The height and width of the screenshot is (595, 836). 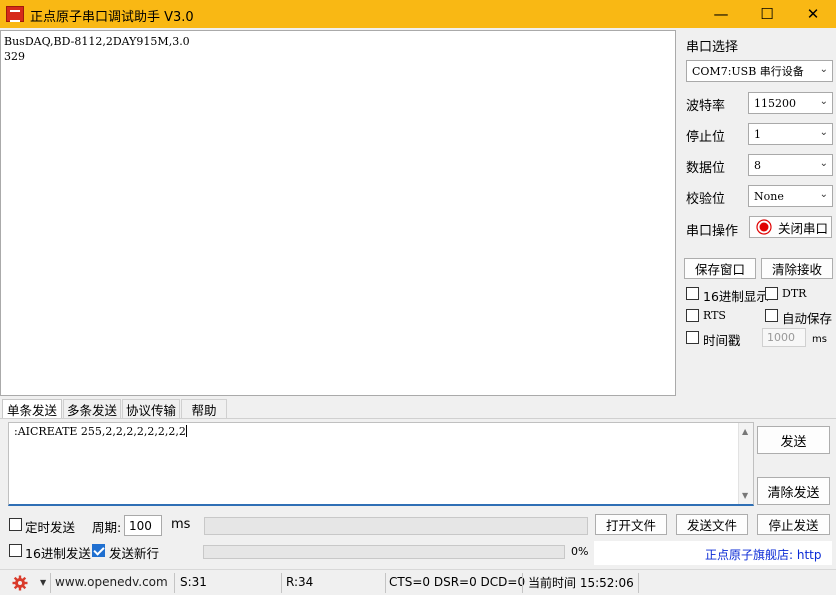 What do you see at coordinates (692, 315) in the screenshot?
I see `rts-checkbox` at bounding box center [692, 315].